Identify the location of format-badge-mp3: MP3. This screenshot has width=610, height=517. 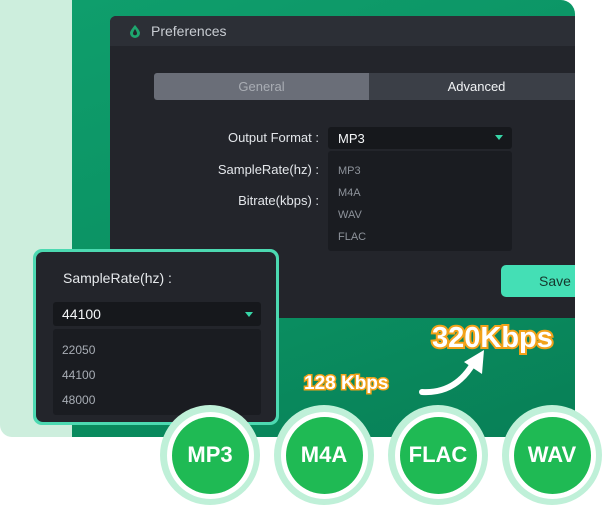
(210, 455).